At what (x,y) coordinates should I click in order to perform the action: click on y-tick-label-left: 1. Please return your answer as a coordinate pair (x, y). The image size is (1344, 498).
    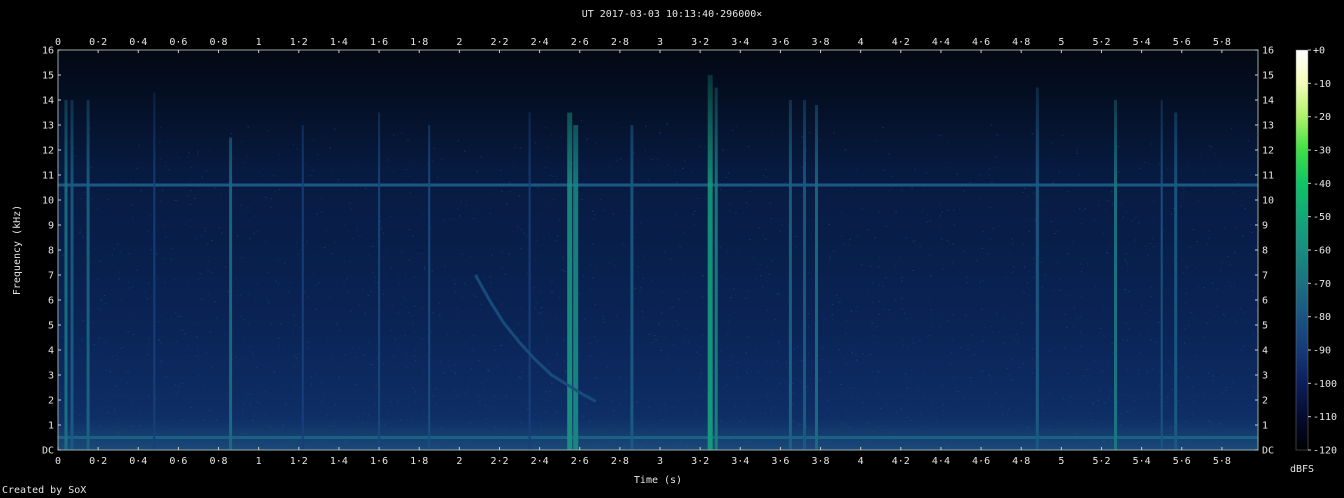
    Looking at the image, I should click on (51, 426).